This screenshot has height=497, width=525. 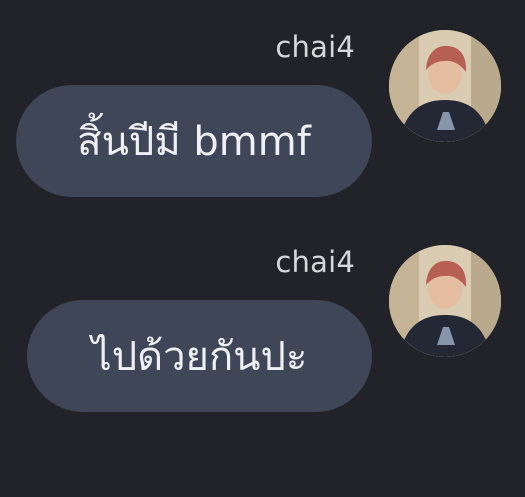 I want to click on message-text: ไปด้วยกันปะ, so click(x=199, y=357).